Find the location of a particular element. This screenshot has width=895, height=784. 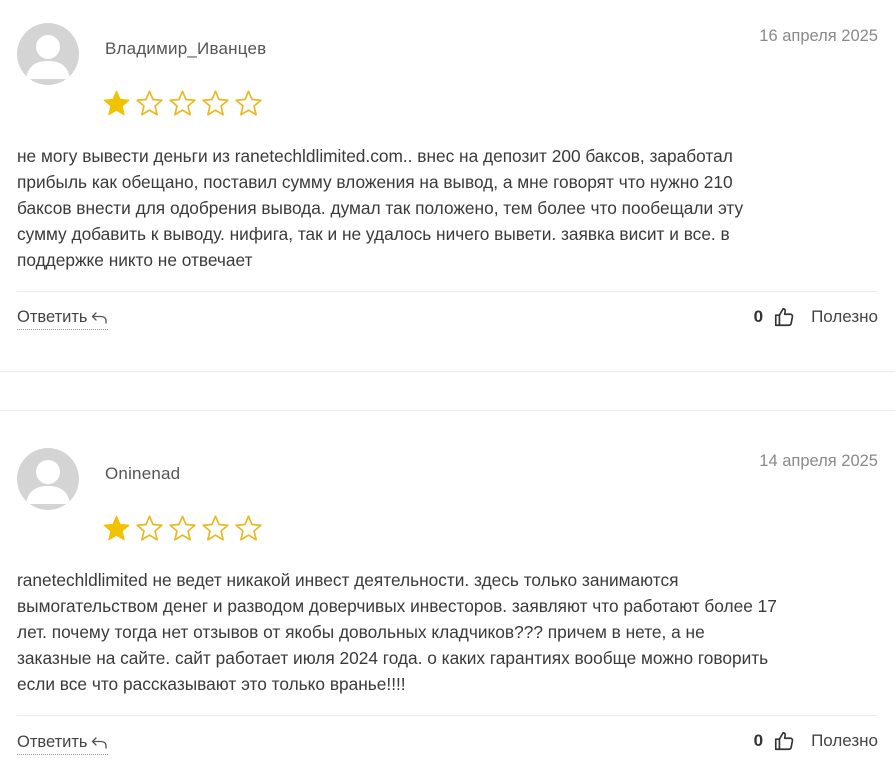

review-date: 16 апреля 2025 is located at coordinates (818, 36).